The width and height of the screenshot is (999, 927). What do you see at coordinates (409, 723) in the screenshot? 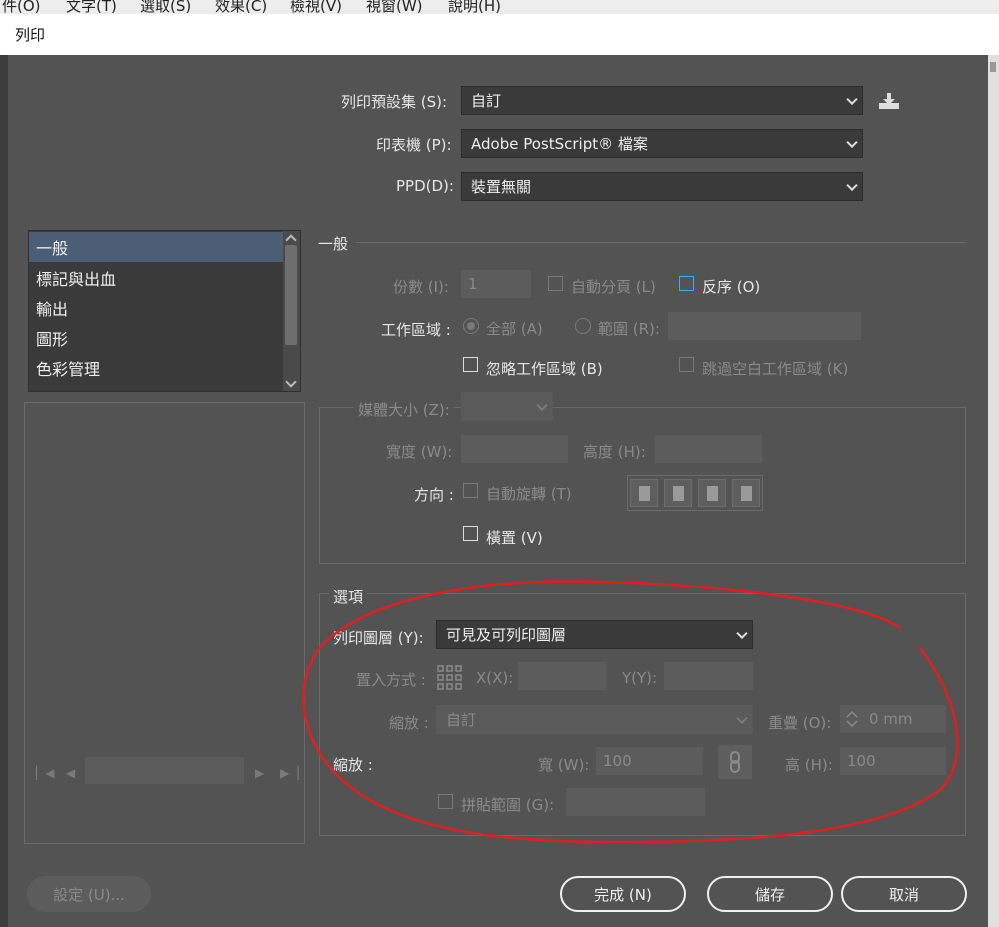
I see `scaling-label: 縮放 :` at bounding box center [409, 723].